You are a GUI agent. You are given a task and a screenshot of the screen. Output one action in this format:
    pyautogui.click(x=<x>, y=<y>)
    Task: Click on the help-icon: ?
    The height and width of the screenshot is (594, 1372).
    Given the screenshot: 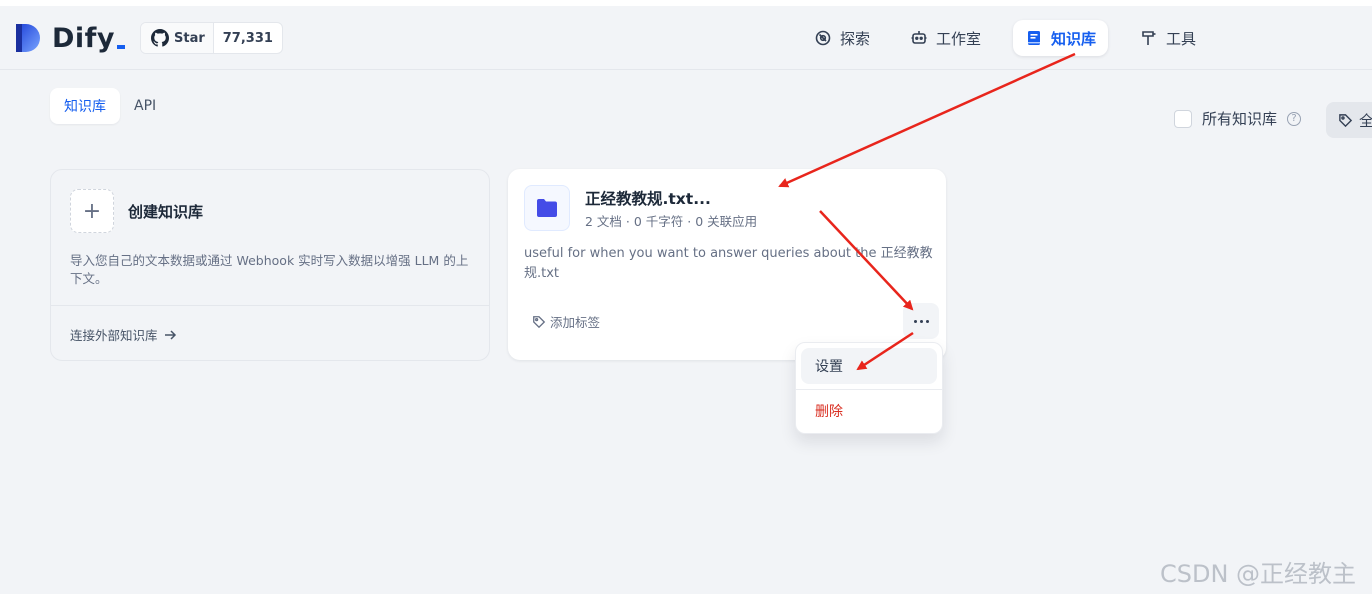 What is the action you would take?
    pyautogui.click(x=1294, y=118)
    